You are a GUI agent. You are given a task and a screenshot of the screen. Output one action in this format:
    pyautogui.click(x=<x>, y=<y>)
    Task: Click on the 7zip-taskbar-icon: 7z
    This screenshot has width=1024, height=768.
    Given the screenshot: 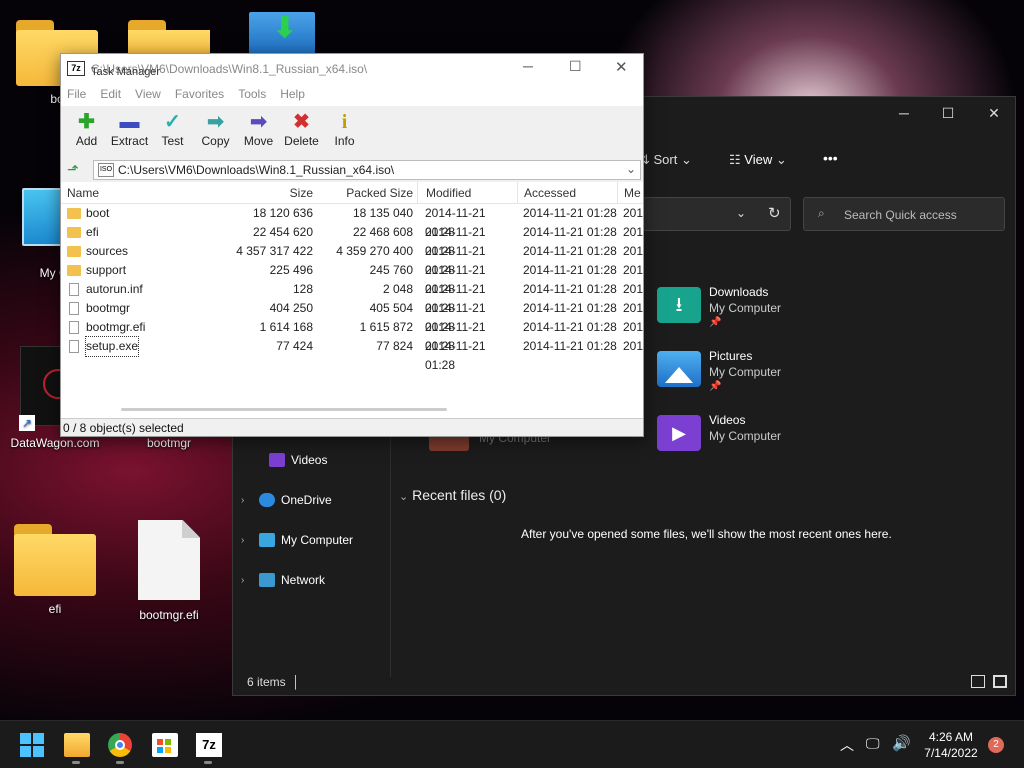 What is the action you would take?
    pyautogui.click(x=209, y=745)
    